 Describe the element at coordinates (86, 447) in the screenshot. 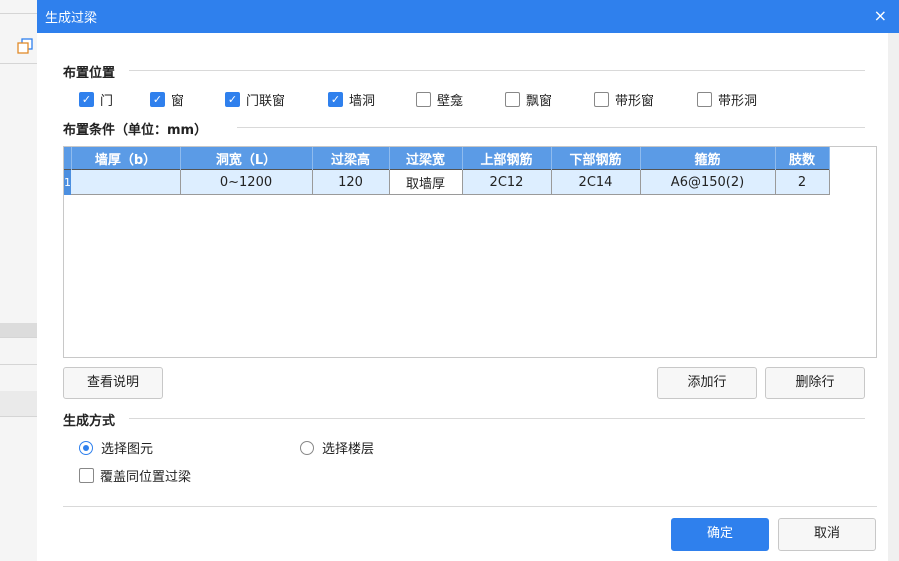

I see `radio-select-element-dot` at that location.